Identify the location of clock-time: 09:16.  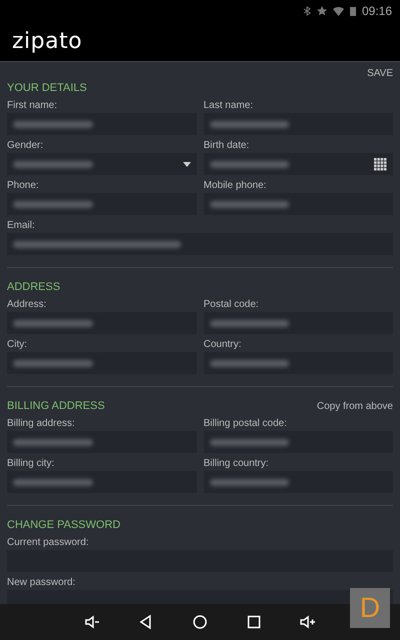
(377, 11).